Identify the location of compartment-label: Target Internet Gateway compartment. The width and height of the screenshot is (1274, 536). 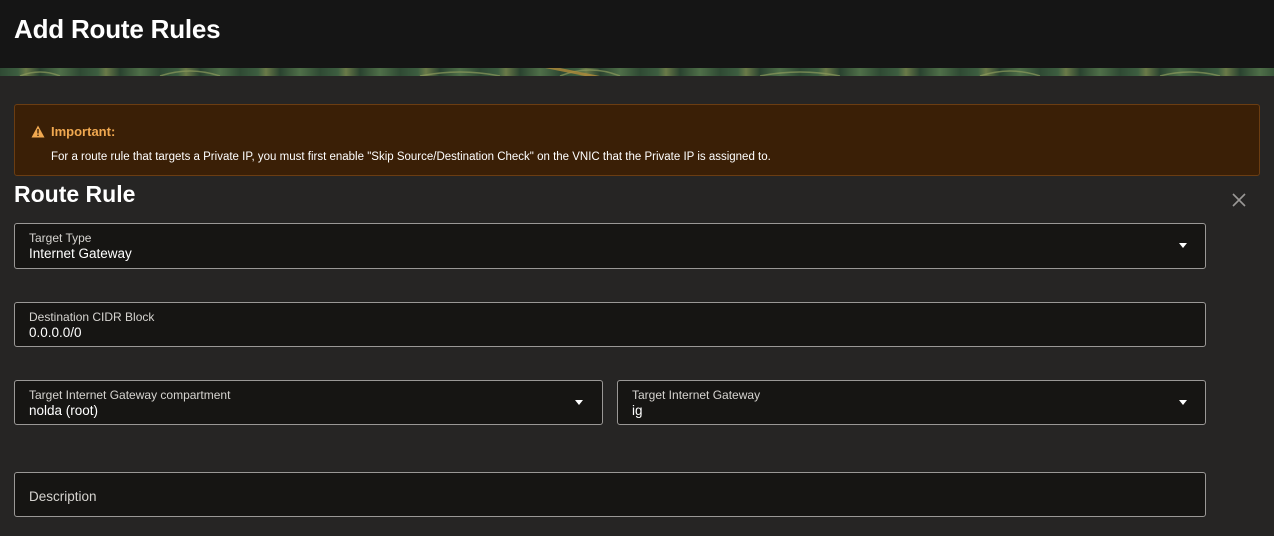
(130, 395).